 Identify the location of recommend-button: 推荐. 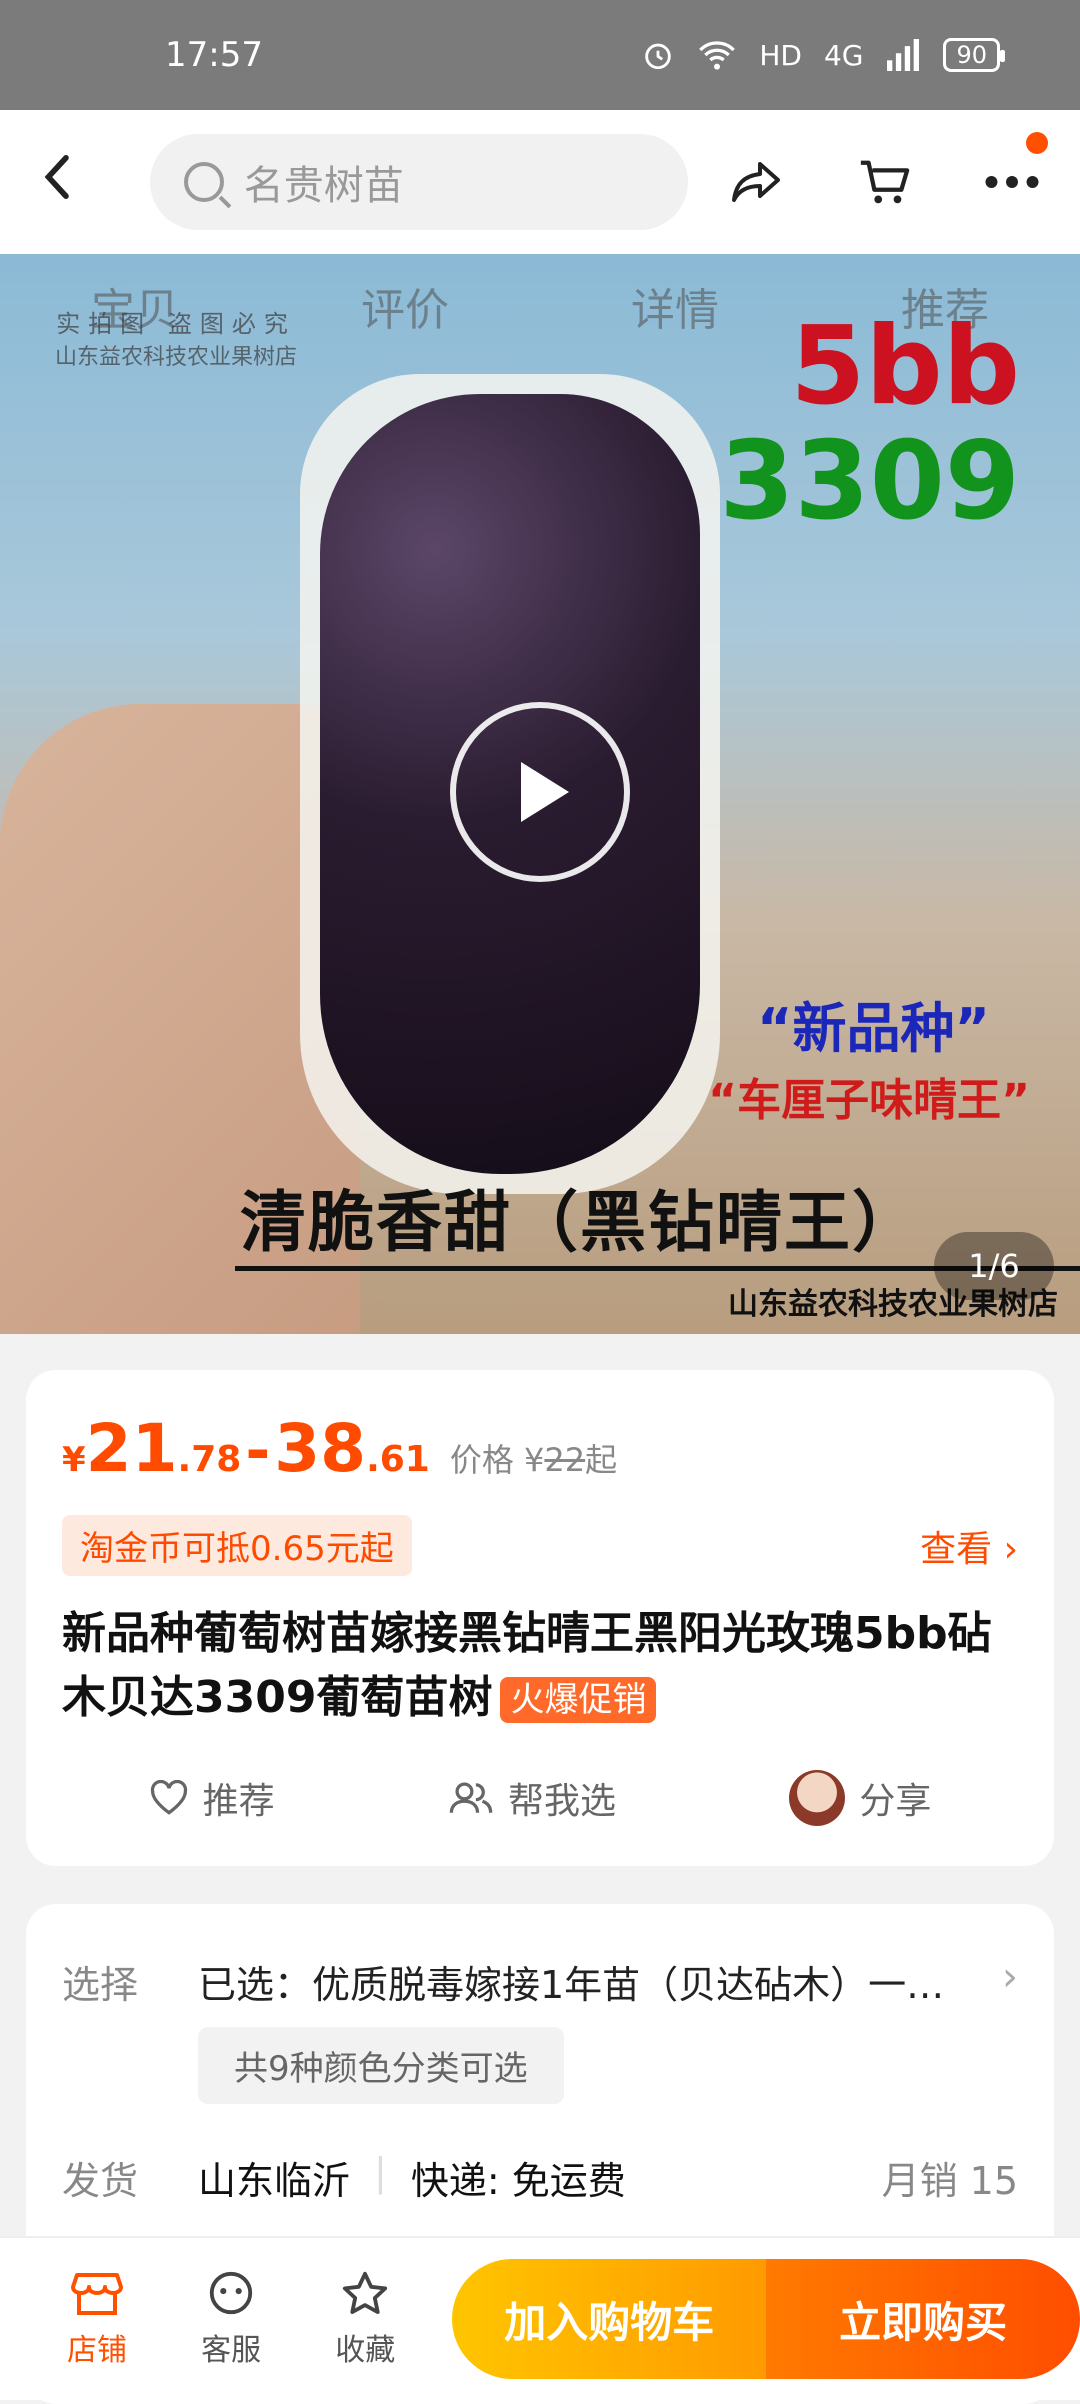
(212, 1798).